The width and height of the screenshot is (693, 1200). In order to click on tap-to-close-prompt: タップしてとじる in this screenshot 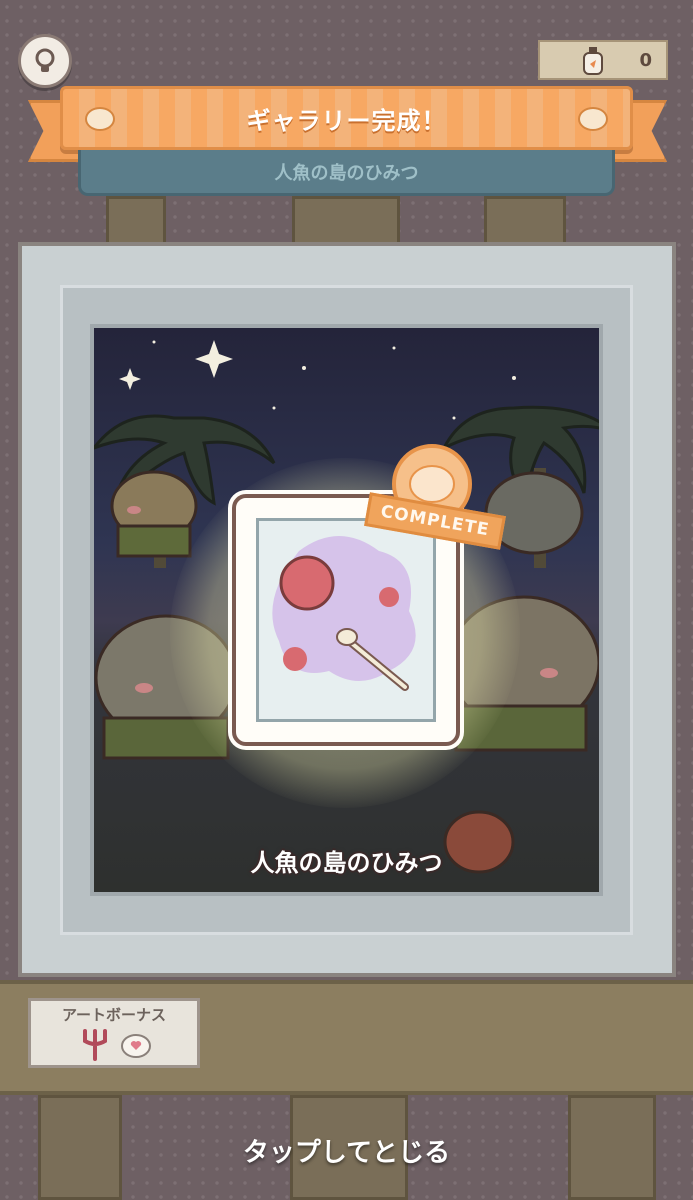, I will do `click(346, 1150)`.